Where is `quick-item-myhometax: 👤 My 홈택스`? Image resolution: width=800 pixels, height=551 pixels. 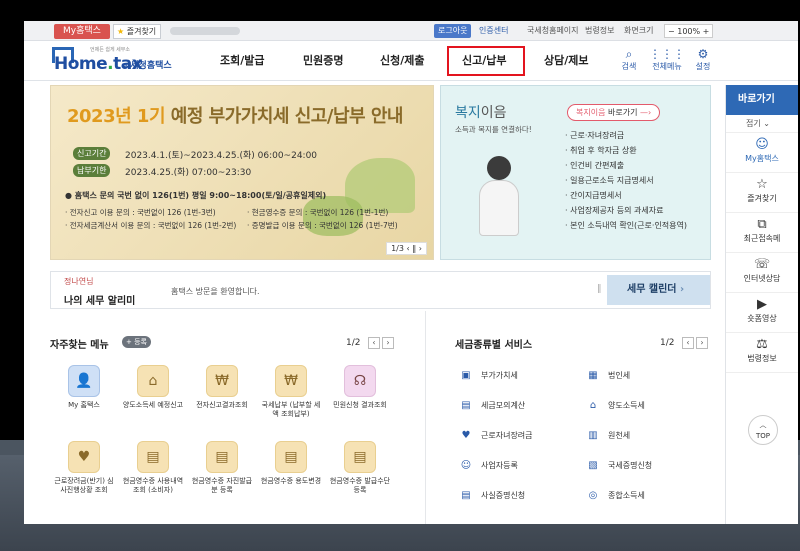 quick-item-myhometax: 👤 My 홈택스 is located at coordinates (84, 387).